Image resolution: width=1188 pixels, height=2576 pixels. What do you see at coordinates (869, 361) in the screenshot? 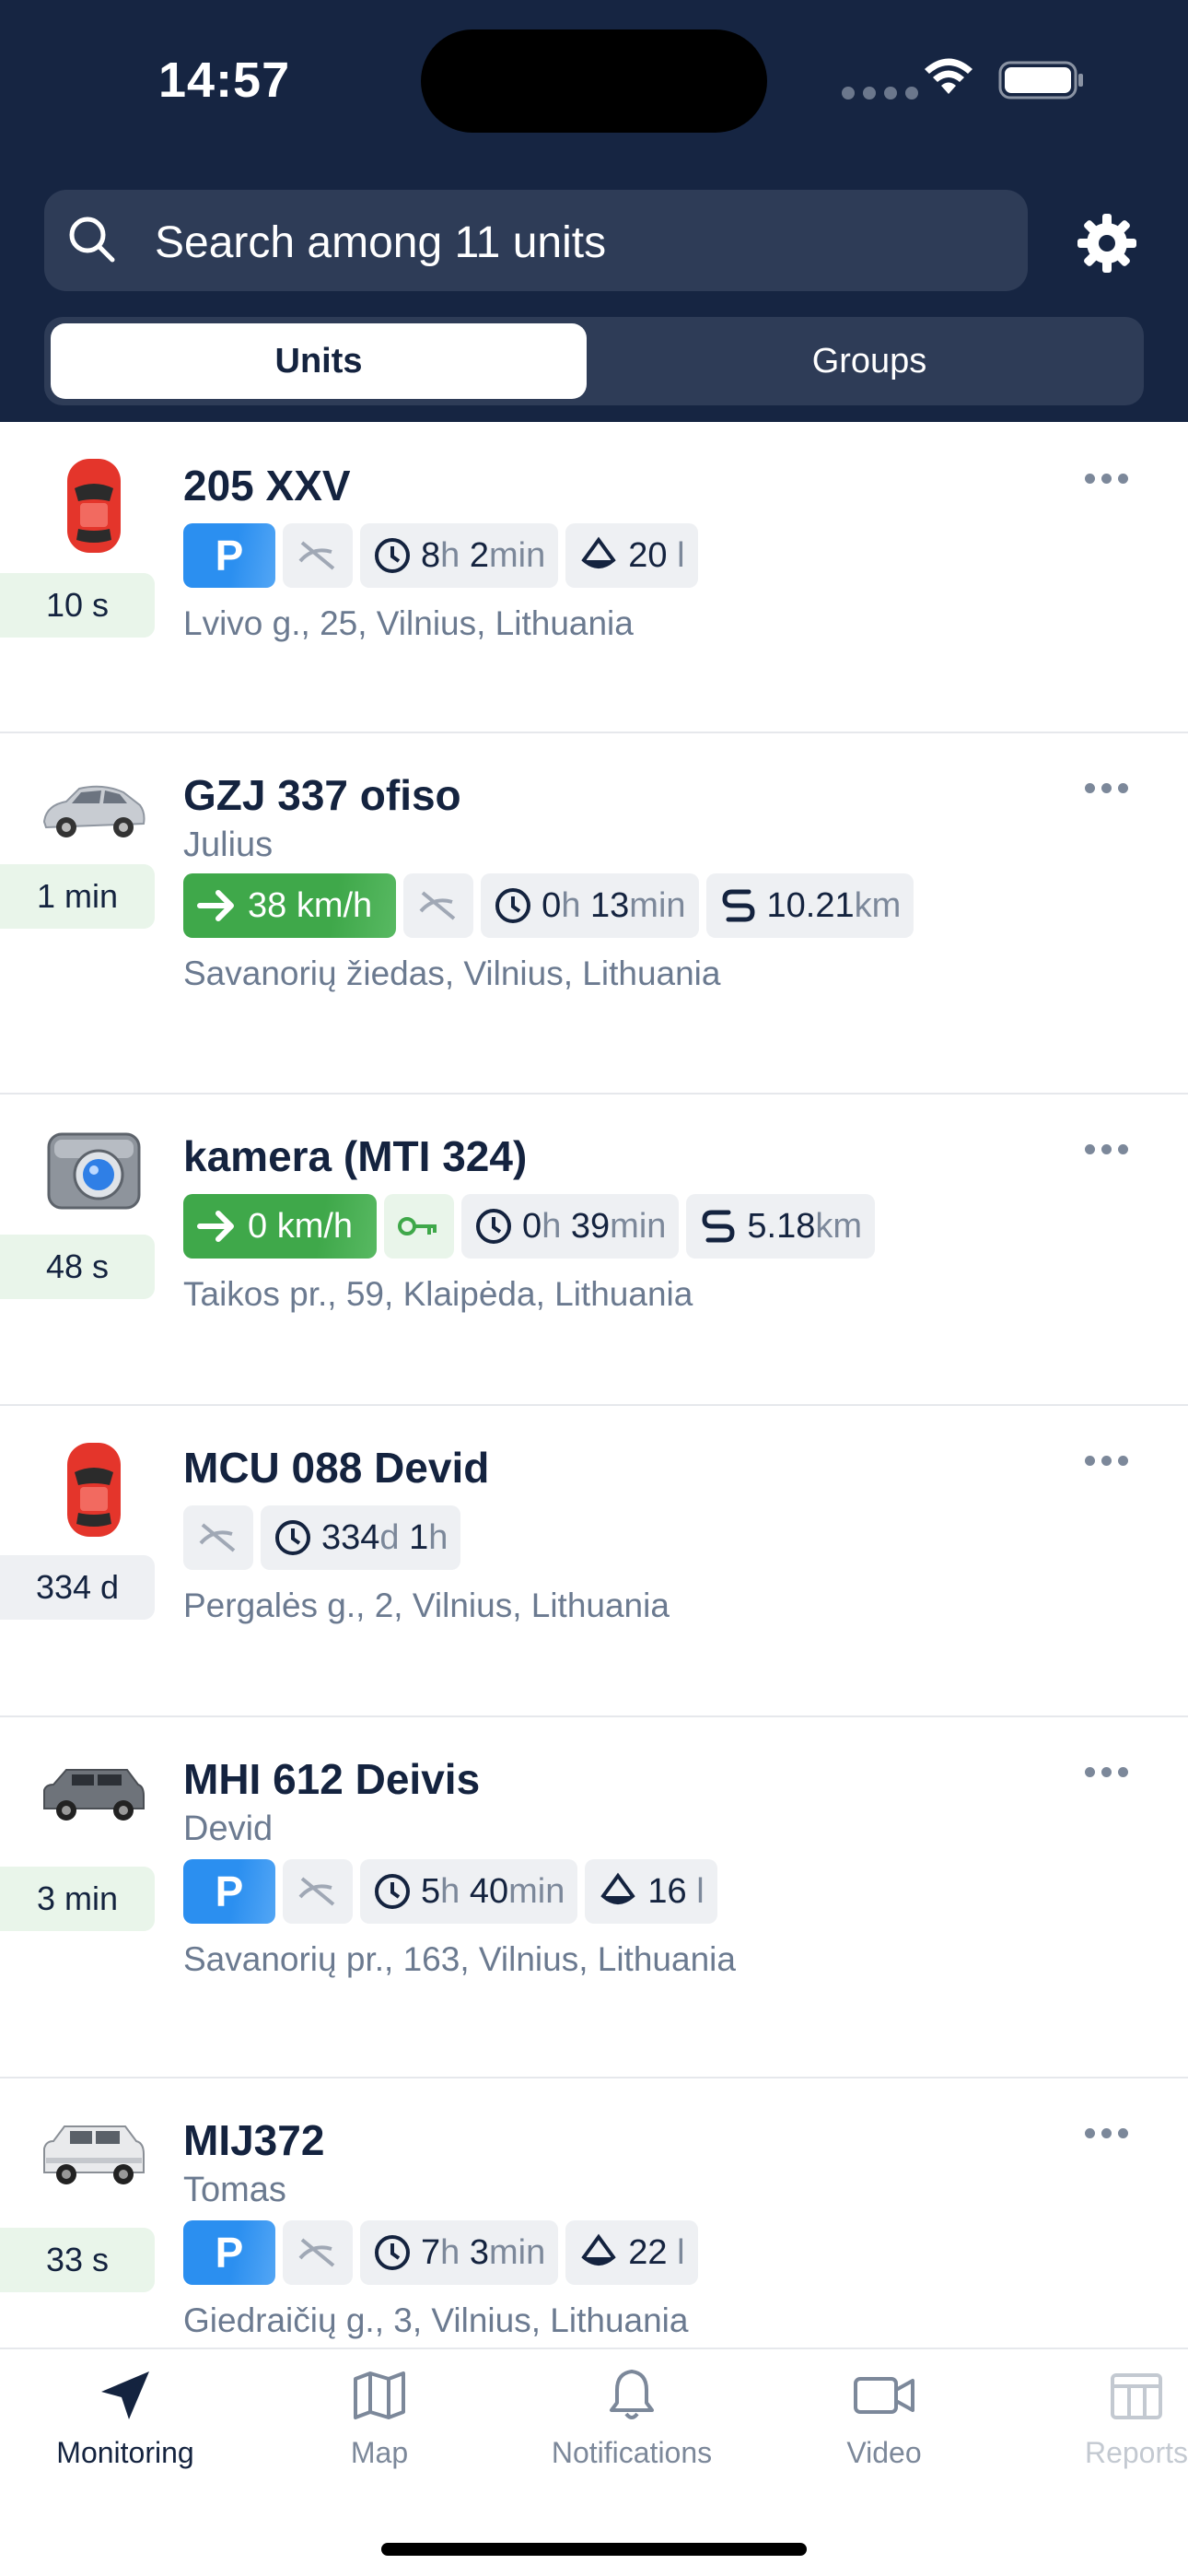
I see `tab-groups: Groups` at bounding box center [869, 361].